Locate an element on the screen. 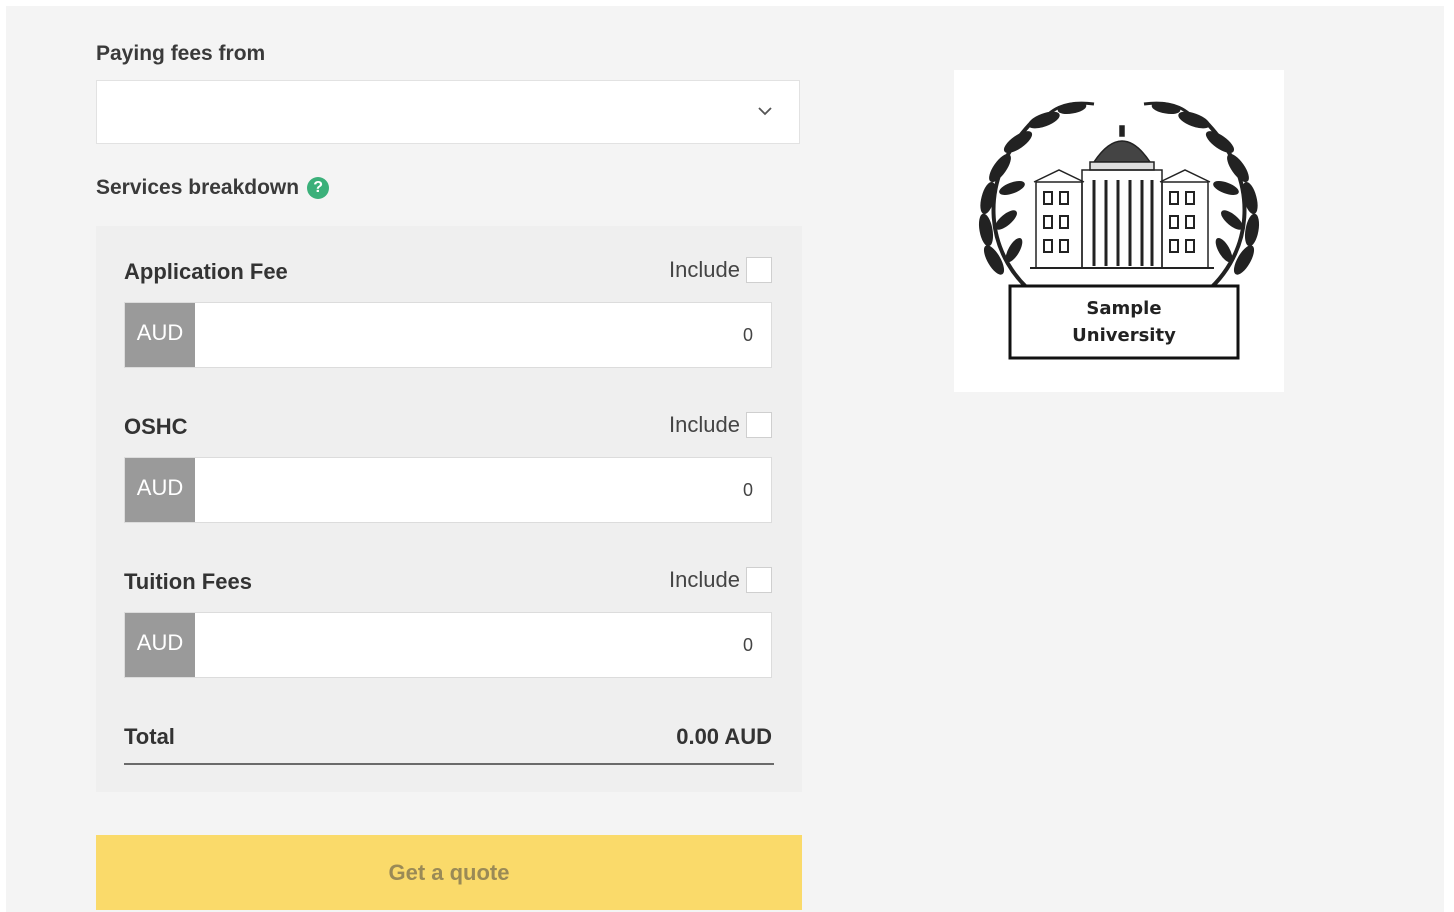 The width and height of the screenshot is (1454, 912). service-title-tuition-fees: Tuition Fees is located at coordinates (188, 581).